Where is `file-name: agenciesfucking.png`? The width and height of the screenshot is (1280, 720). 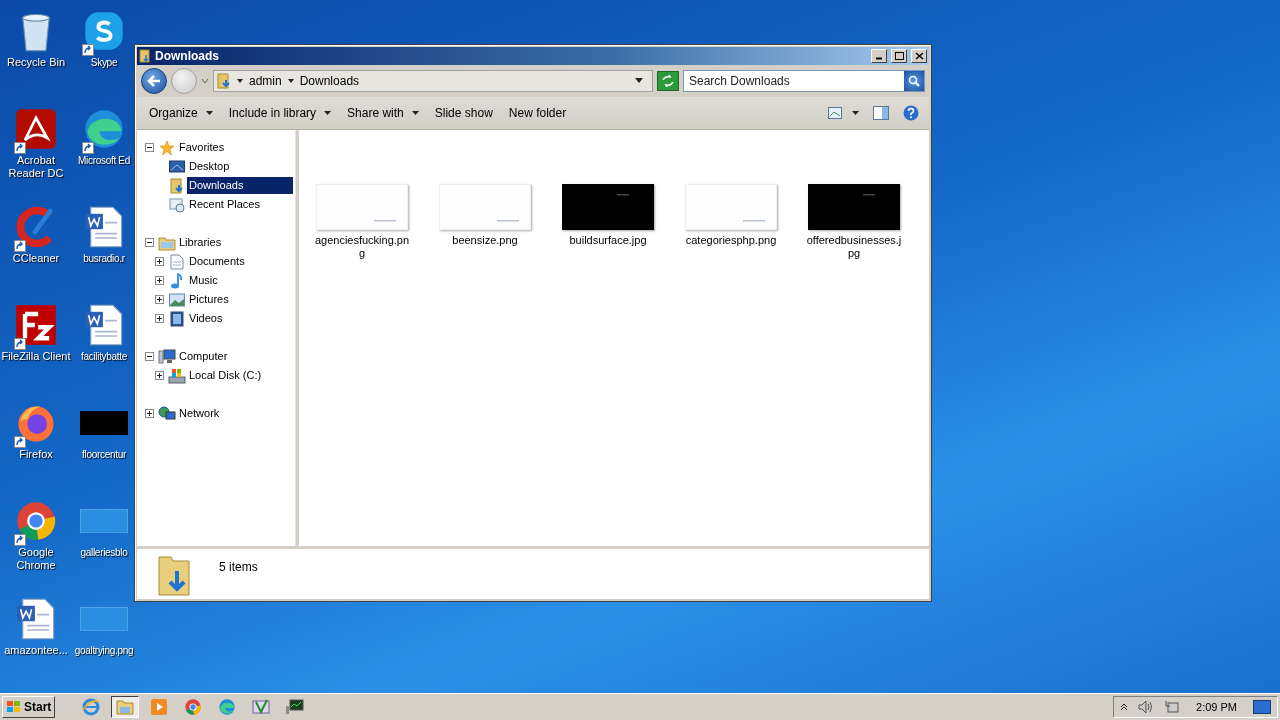 file-name: agenciesfucking.png is located at coordinates (362, 247).